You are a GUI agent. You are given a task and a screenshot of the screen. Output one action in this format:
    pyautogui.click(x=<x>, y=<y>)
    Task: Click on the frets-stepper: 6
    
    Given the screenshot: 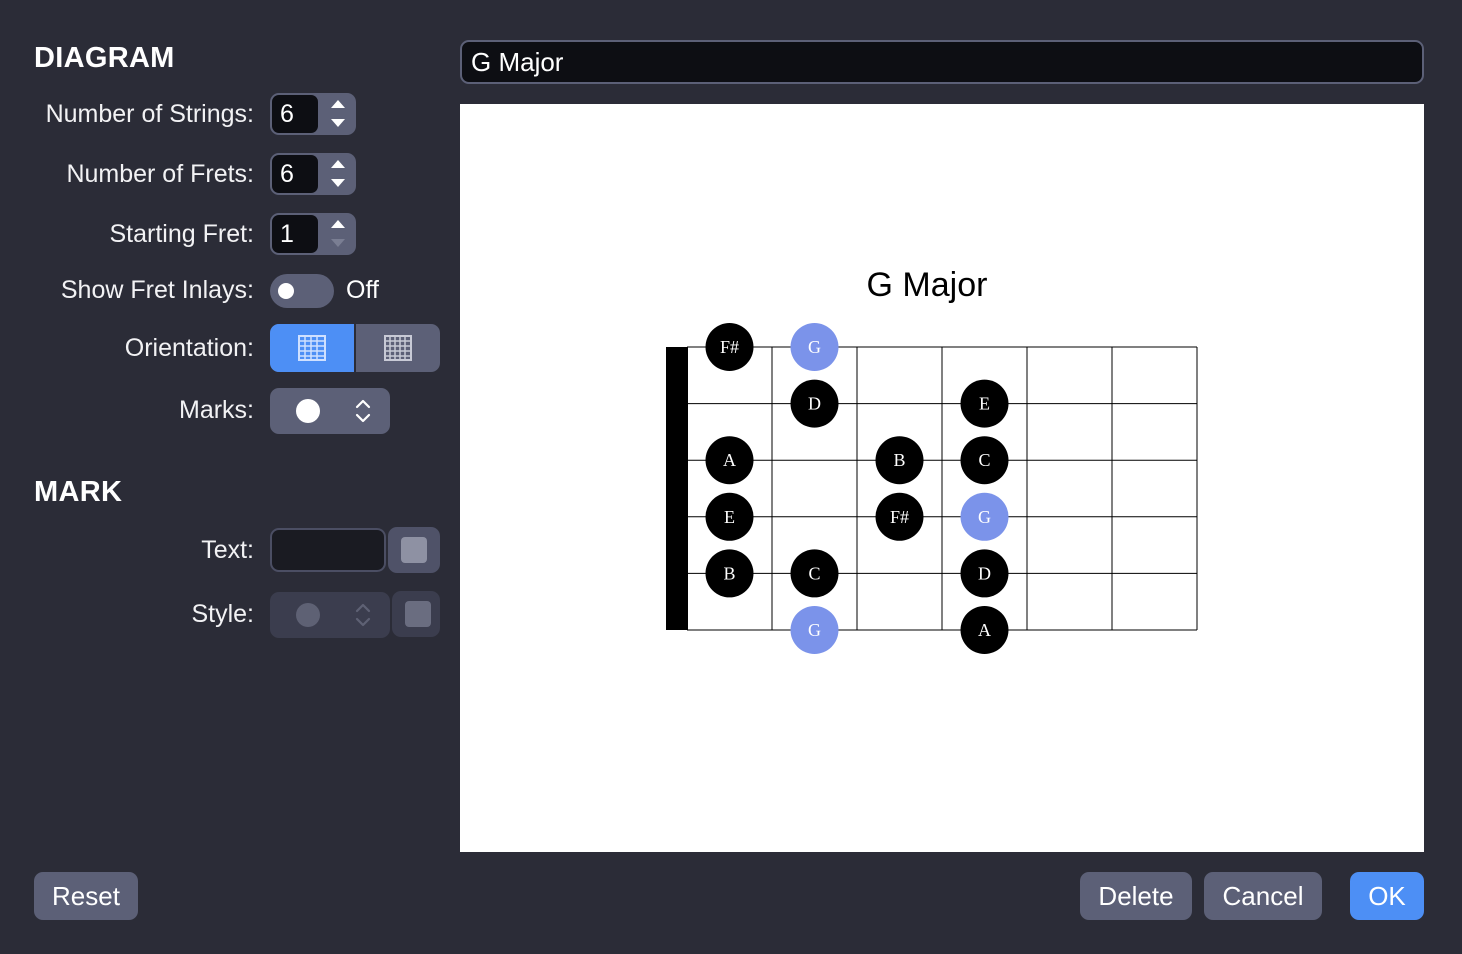 What is the action you would take?
    pyautogui.click(x=313, y=174)
    